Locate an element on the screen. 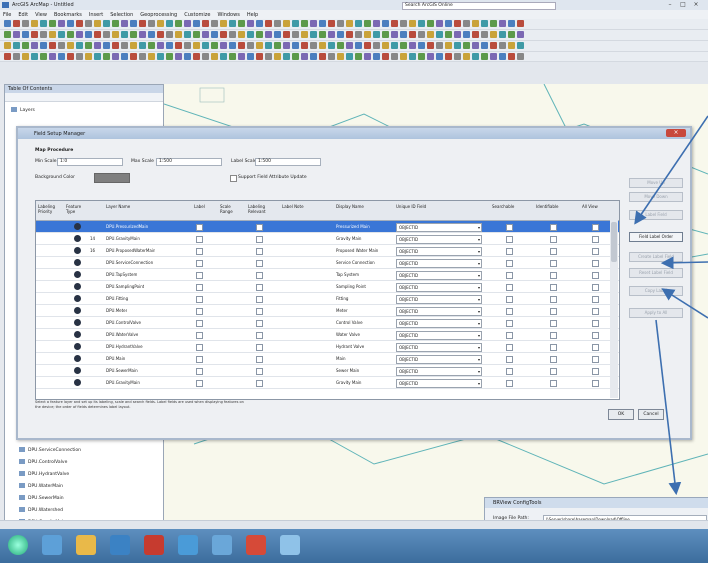 The width and height of the screenshot is (708, 563). toc-layer-item: DPU.ServiceConnection is located at coordinates (50, 450).